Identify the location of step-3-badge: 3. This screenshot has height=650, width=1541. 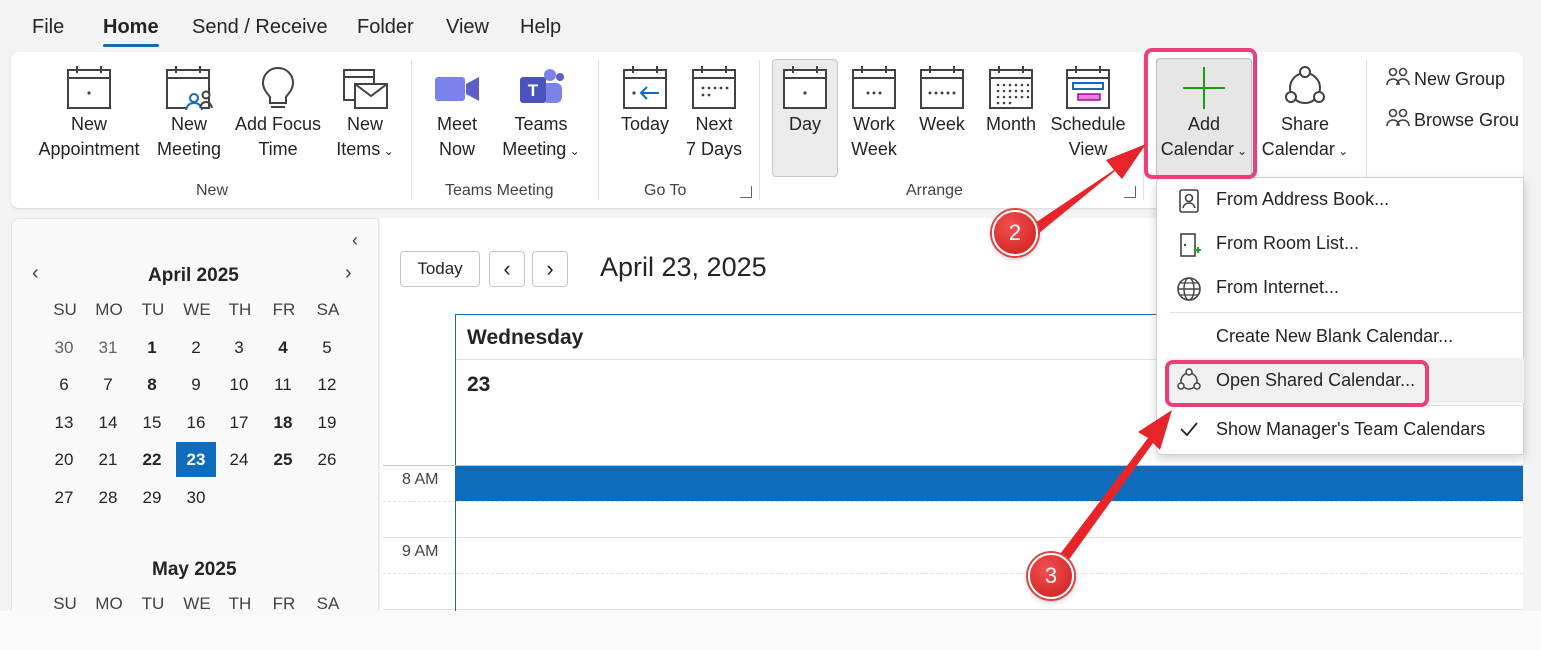
(1051, 576).